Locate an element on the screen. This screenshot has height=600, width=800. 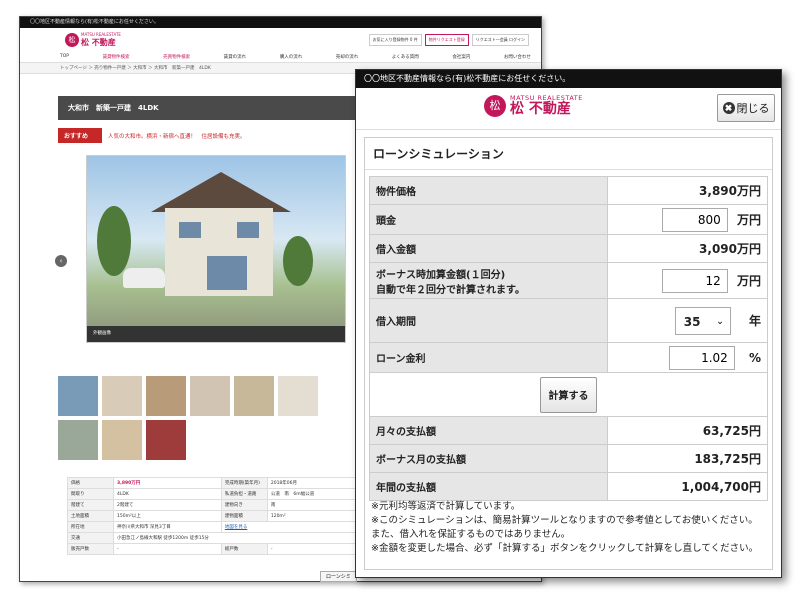
nav-rent-search: 賃貸物件検索 is located at coordinates (116, 57).